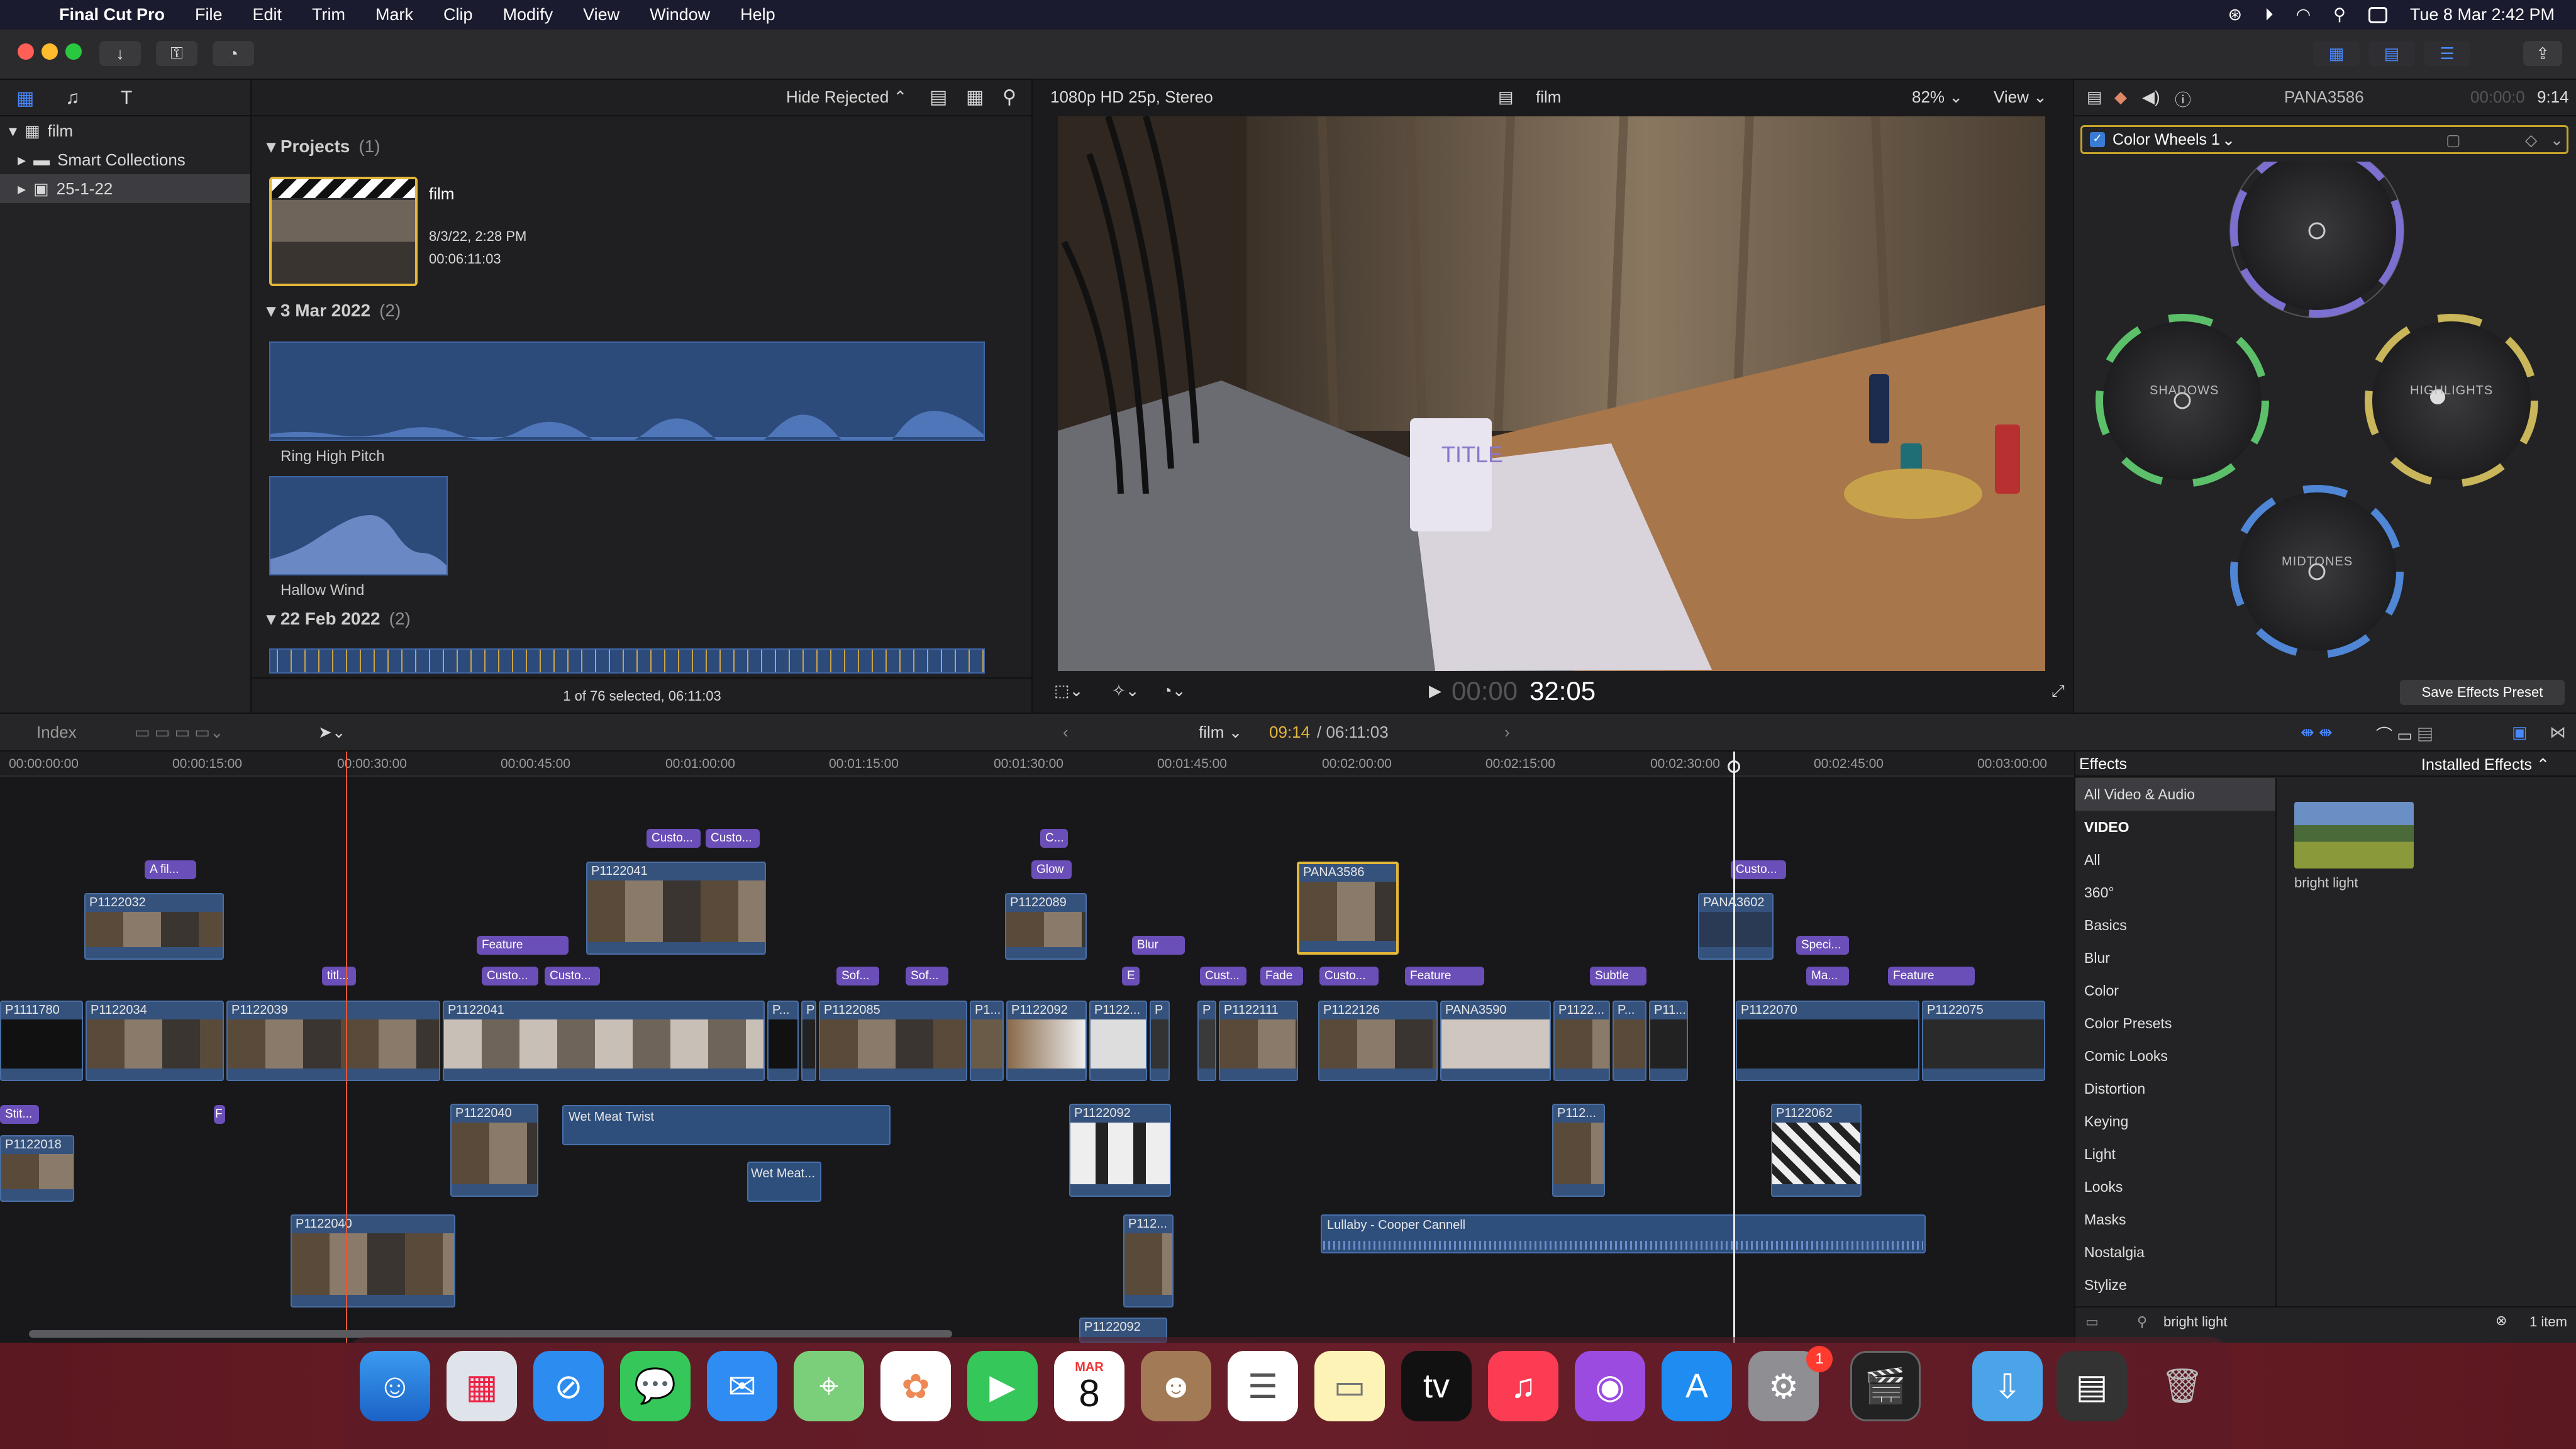 This screenshot has width=2576, height=1449. What do you see at coordinates (13, 131) in the screenshot?
I see `disclosure-open-icon: ▾` at bounding box center [13, 131].